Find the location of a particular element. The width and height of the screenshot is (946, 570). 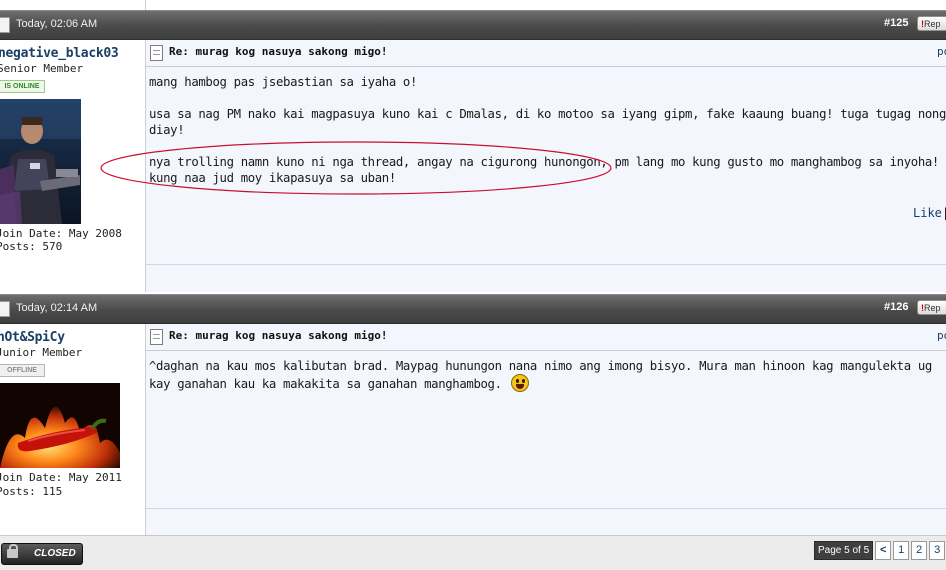

page-link-1: 1 is located at coordinates (901, 550).